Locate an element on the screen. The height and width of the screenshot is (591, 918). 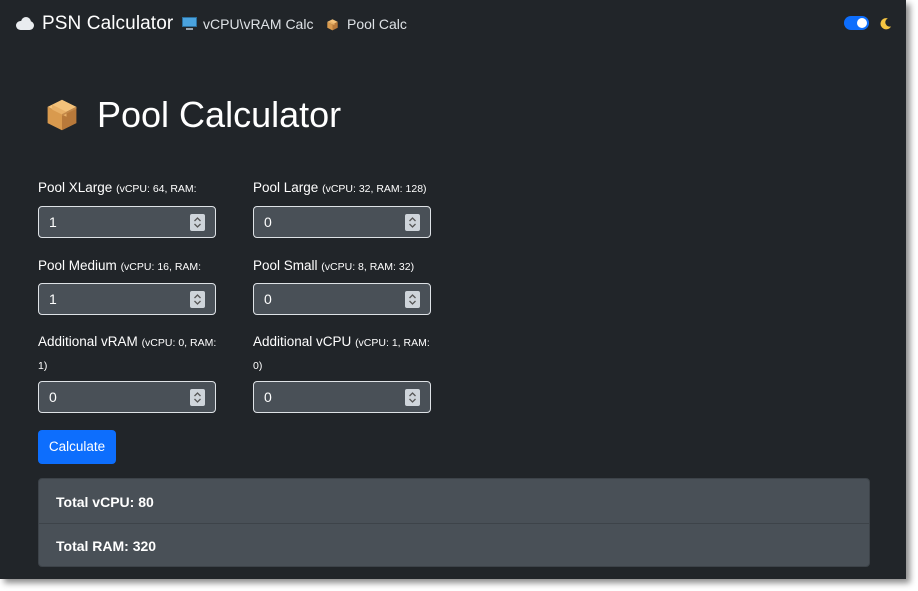
nav-link-vcpu-vram-calc: vCPU\vRAM Calc is located at coordinates (247, 24).